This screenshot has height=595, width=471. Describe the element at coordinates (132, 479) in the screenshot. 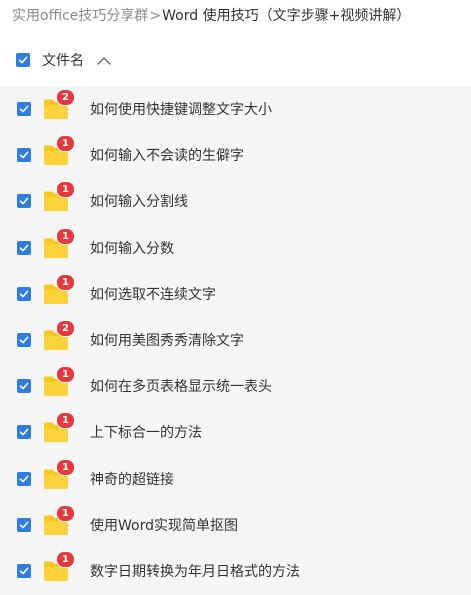

I see `file-name: 神奇的超链接` at that location.